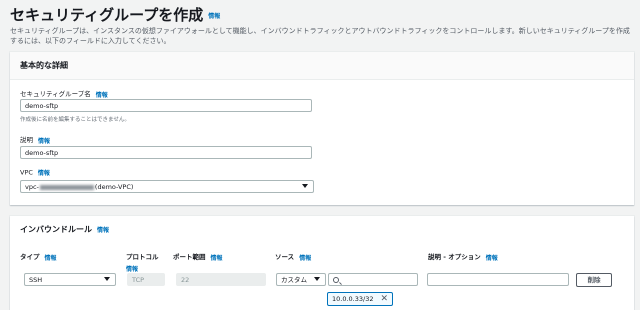 This screenshot has height=310, width=640. Describe the element at coordinates (294, 280) in the screenshot. I see `rule-source-type-value: カスタム` at that location.